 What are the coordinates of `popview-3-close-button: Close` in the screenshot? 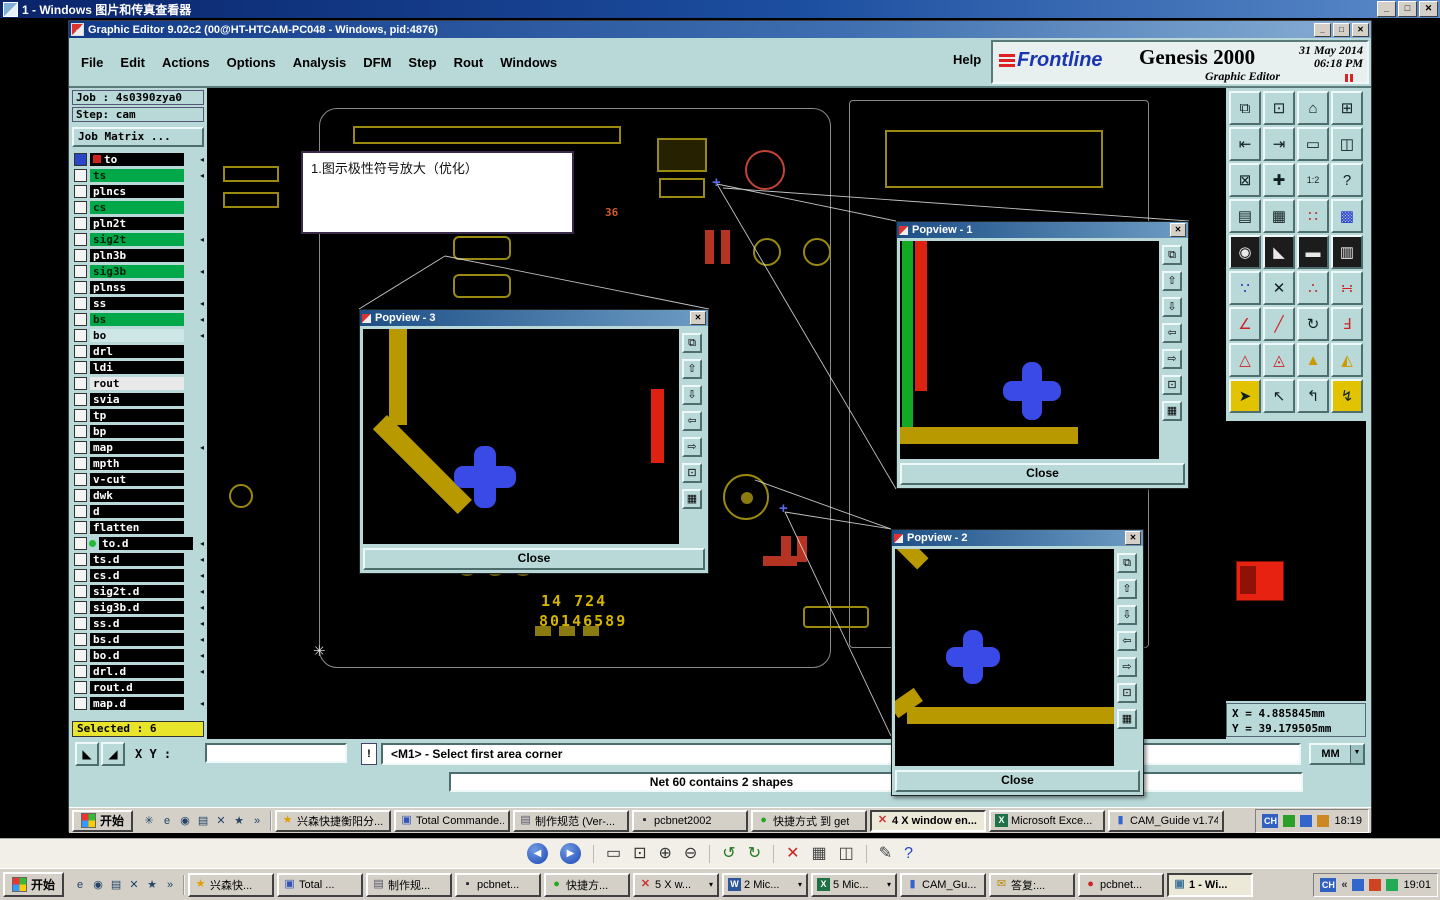 It's located at (534, 559).